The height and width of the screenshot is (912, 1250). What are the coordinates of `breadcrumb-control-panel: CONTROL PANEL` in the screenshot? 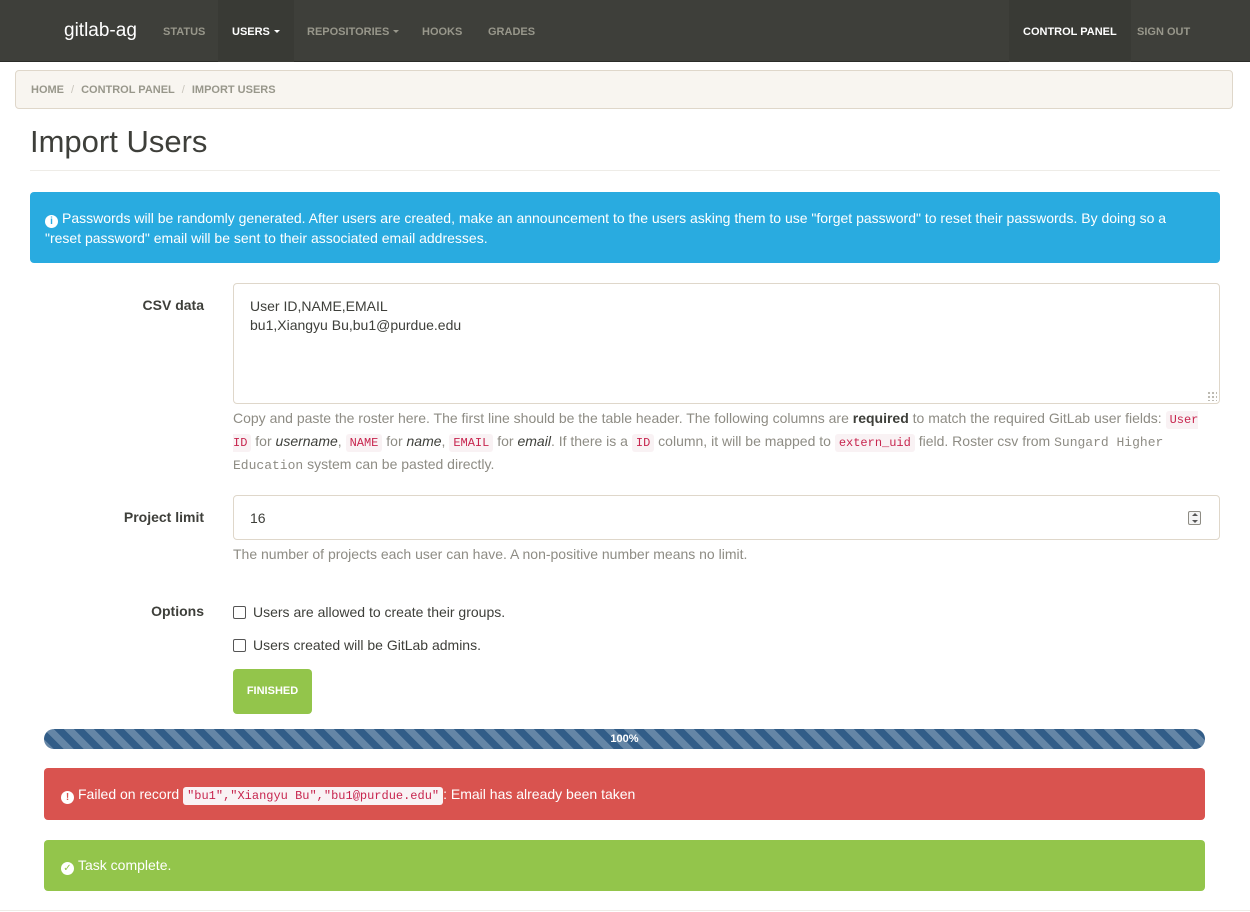 It's located at (128, 90).